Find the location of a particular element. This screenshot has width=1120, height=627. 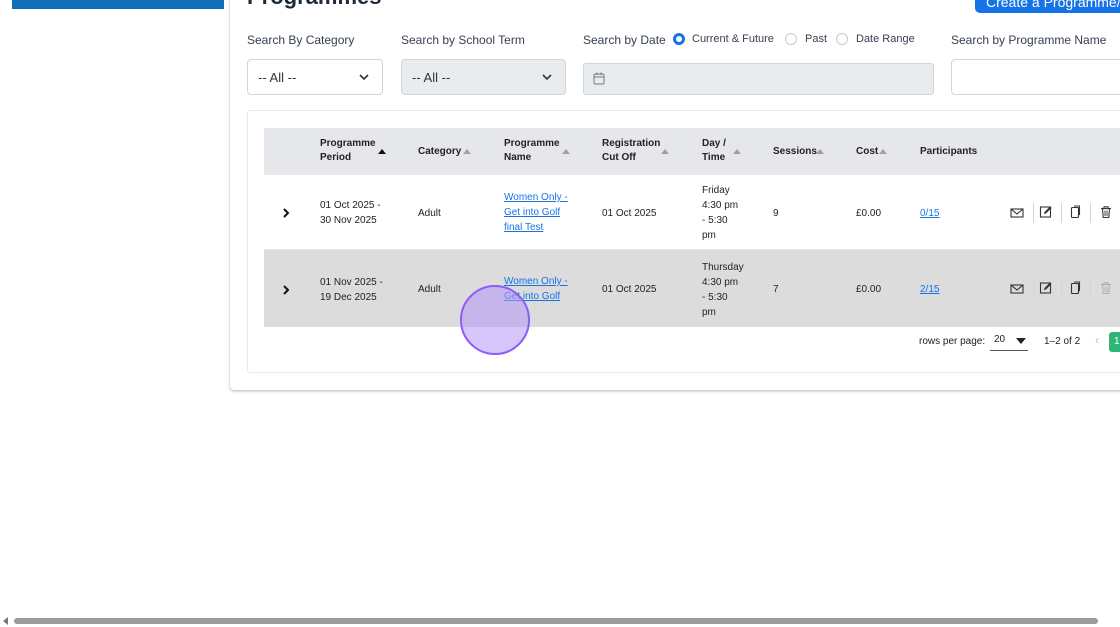

scroll-left-arrow-icon is located at coordinates (5, 621).